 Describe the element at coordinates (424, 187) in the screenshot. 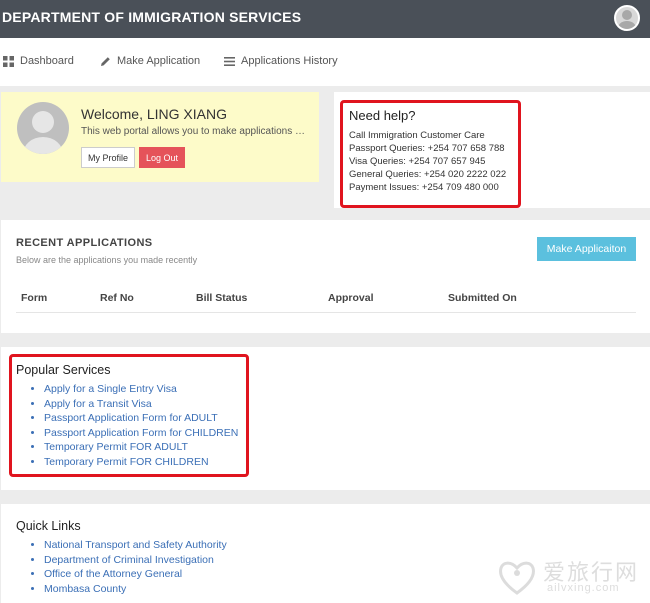

I see `help-line: Payment Issues: +254 709 480 000` at that location.